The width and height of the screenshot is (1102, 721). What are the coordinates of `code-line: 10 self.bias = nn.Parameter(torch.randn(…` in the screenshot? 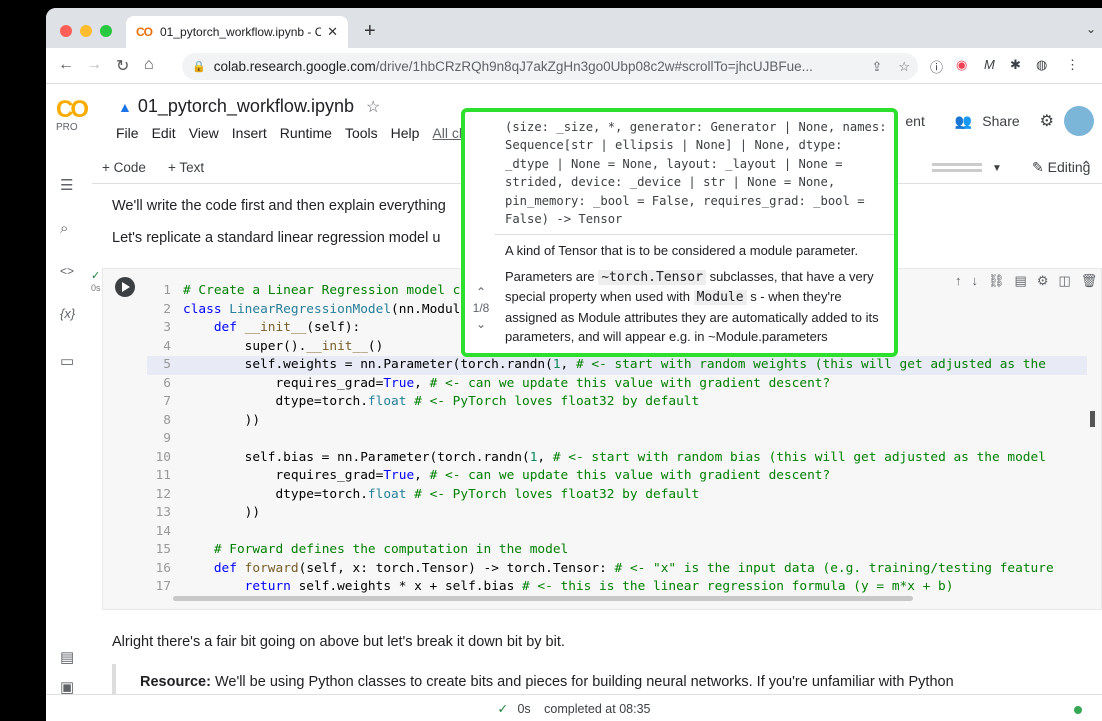 It's located at (600, 457).